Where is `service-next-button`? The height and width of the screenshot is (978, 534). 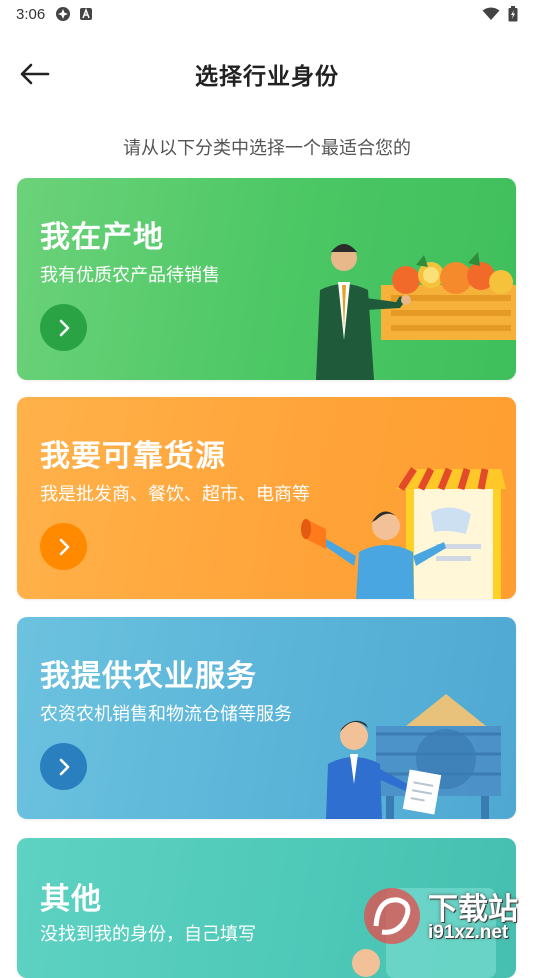
service-next-button is located at coordinates (63, 766).